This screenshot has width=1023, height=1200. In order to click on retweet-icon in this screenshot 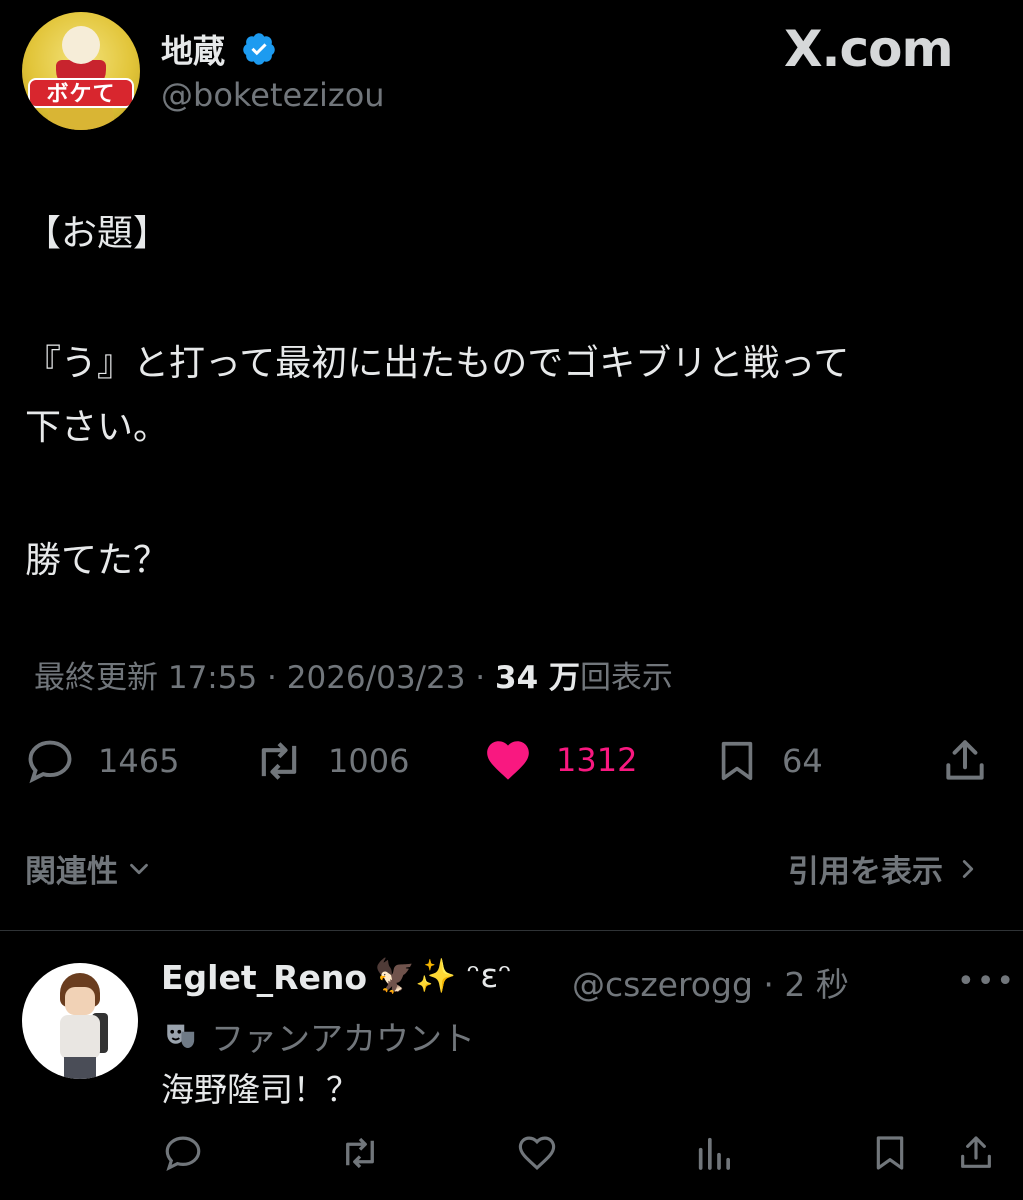, I will do `click(279, 761)`.